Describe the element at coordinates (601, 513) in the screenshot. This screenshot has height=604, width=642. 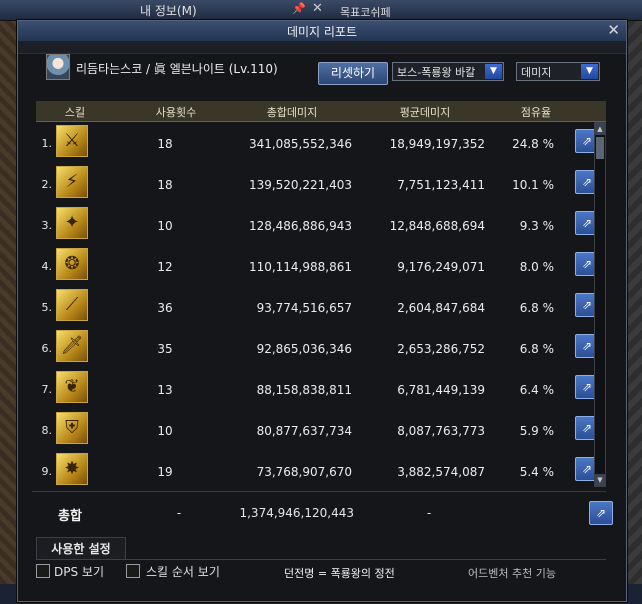
I see `share-icon: ⇗` at that location.